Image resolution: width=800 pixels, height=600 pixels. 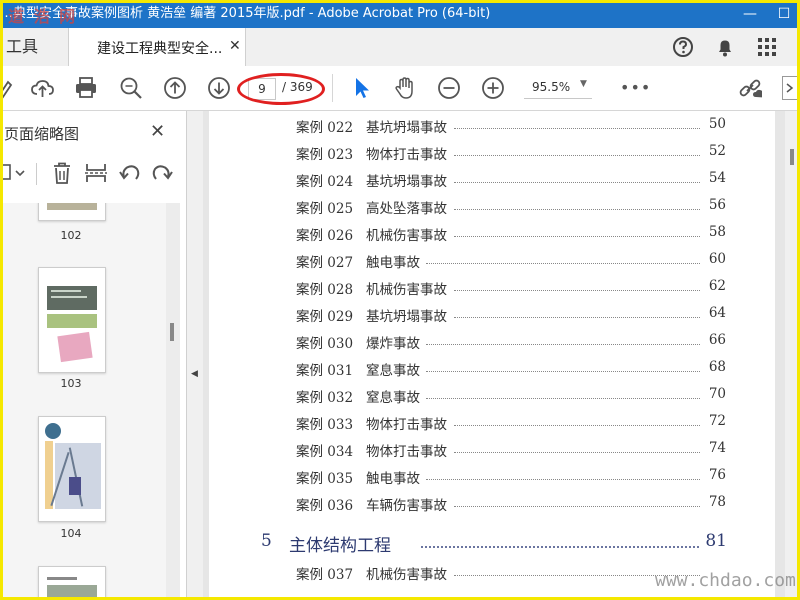 I want to click on thumbnail-label: 103, so click(x=71, y=383).